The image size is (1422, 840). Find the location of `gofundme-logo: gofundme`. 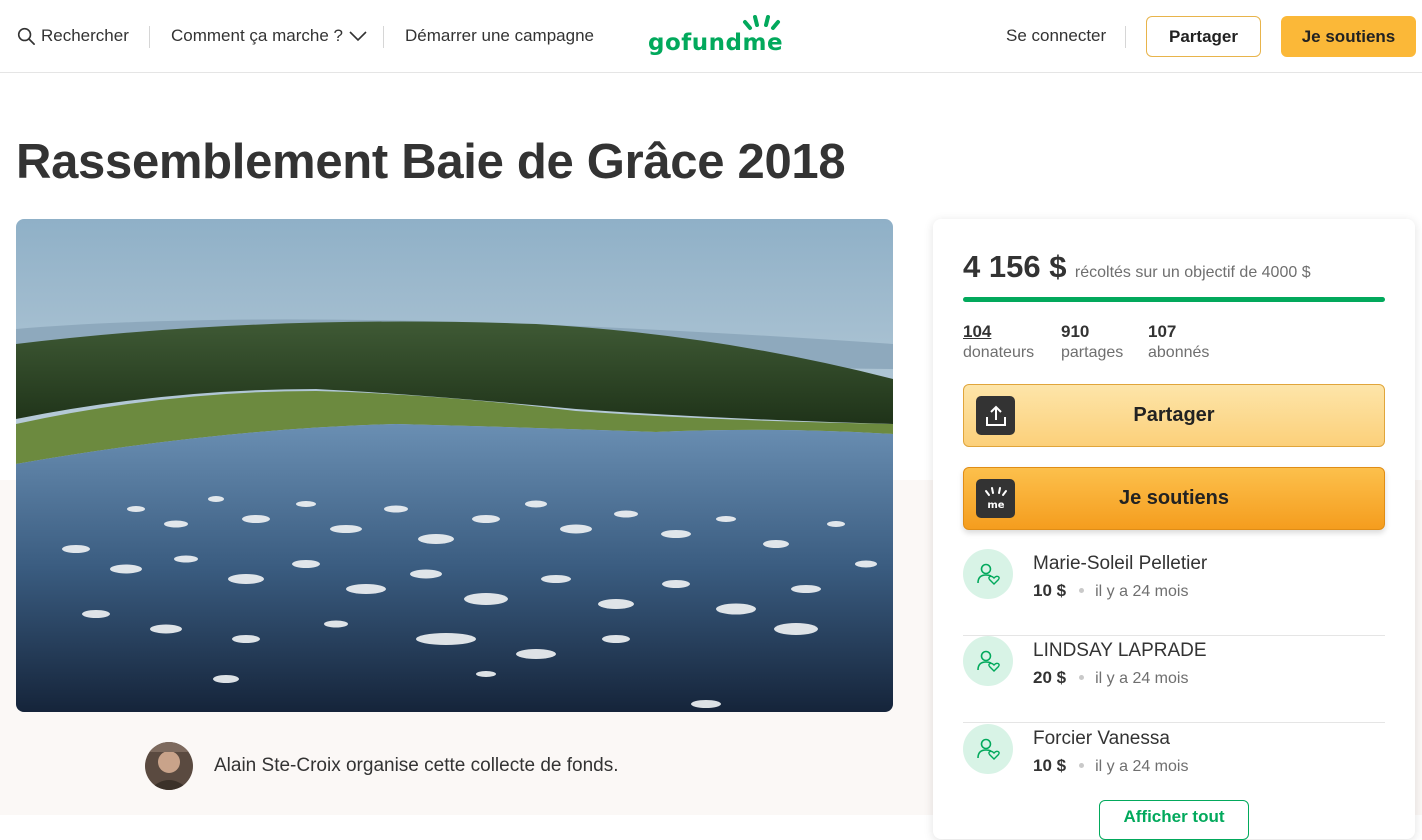

gofundme-logo: gofundme is located at coordinates (716, 37).